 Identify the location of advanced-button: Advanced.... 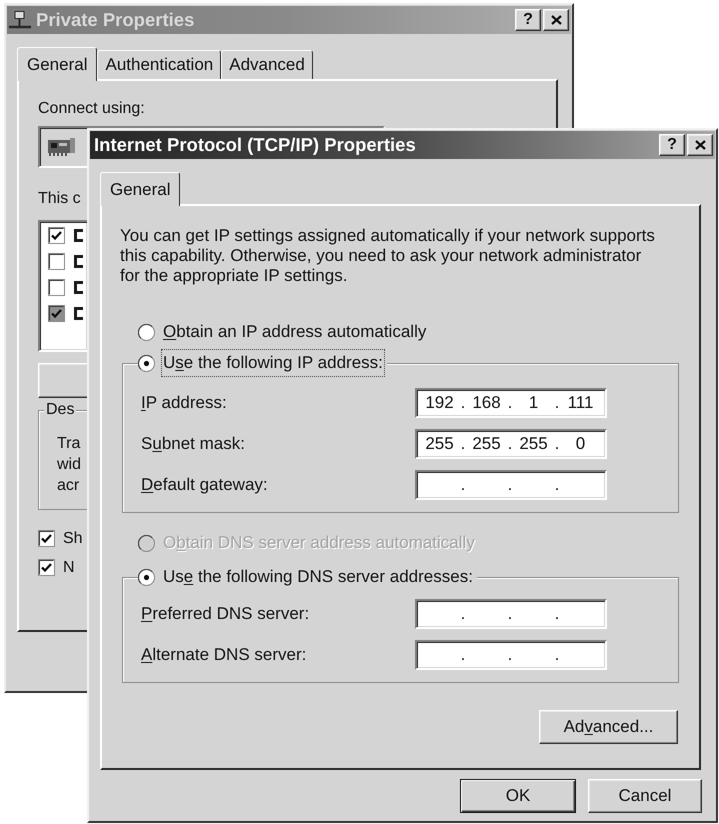
(608, 727).